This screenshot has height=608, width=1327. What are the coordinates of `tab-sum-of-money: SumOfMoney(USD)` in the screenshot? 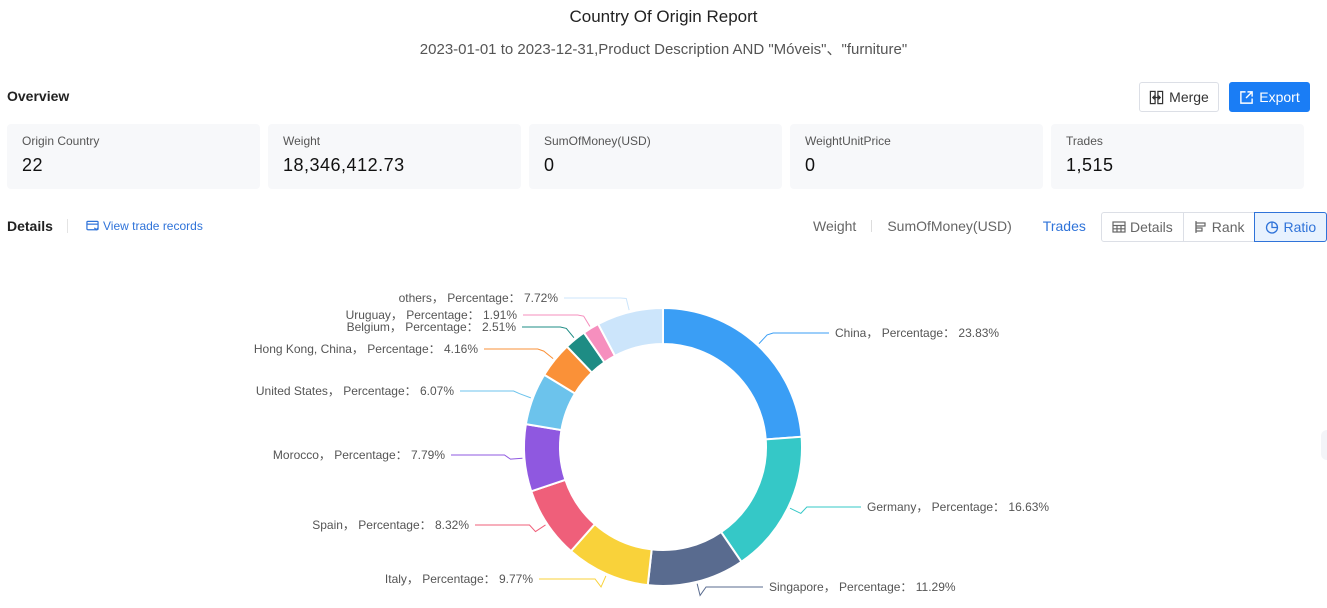 It's located at (949, 226).